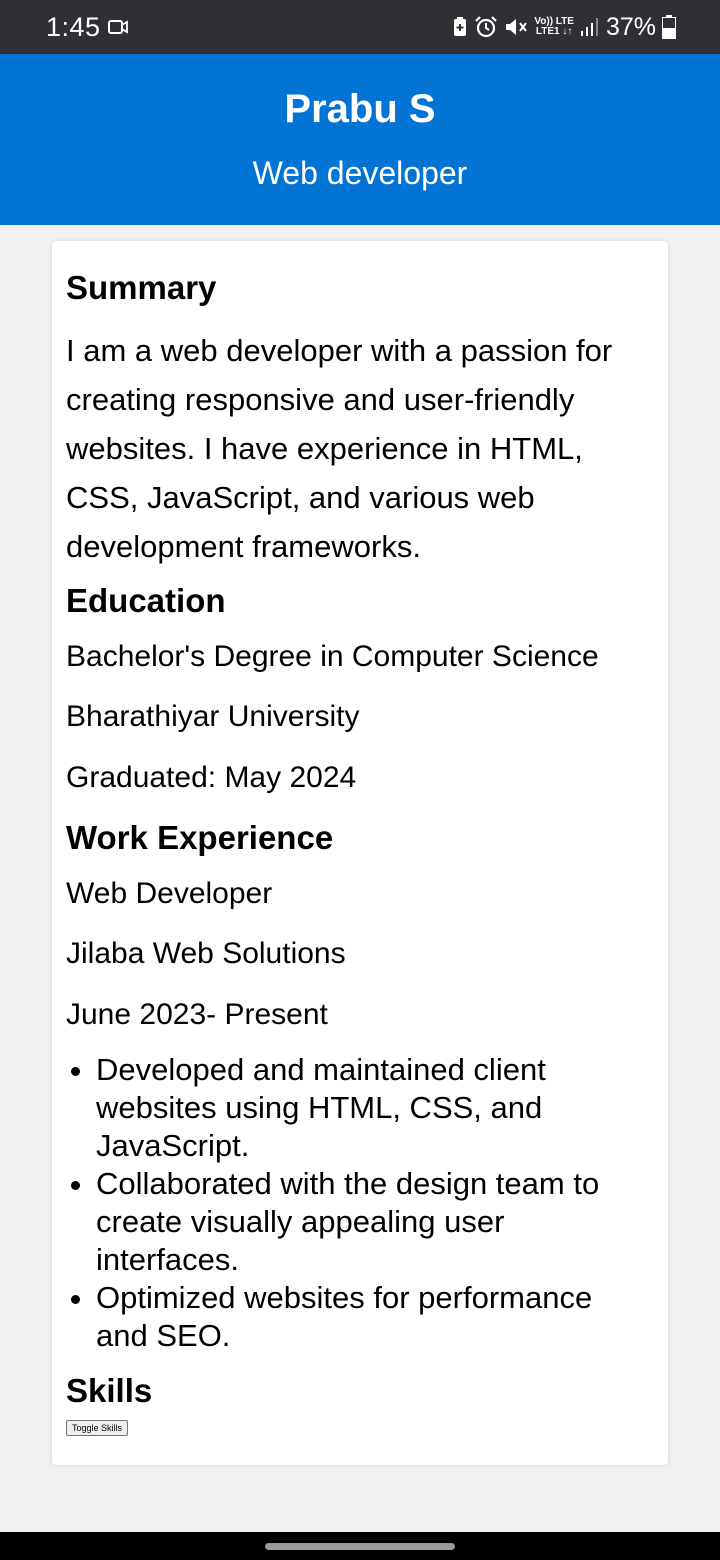 Image resolution: width=720 pixels, height=1560 pixels. I want to click on education-university: Bharathiyar University, so click(213, 716).